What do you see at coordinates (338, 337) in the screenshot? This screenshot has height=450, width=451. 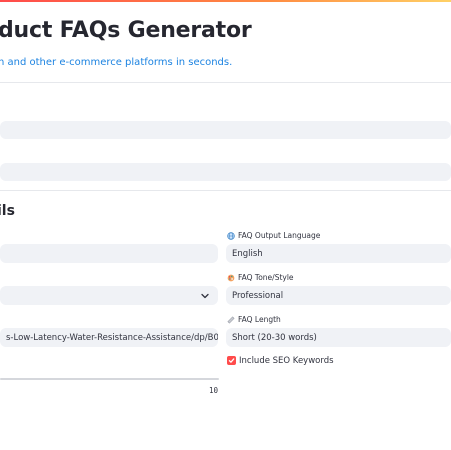 I see `faq-length-input: Short (20-30 words)` at bounding box center [338, 337].